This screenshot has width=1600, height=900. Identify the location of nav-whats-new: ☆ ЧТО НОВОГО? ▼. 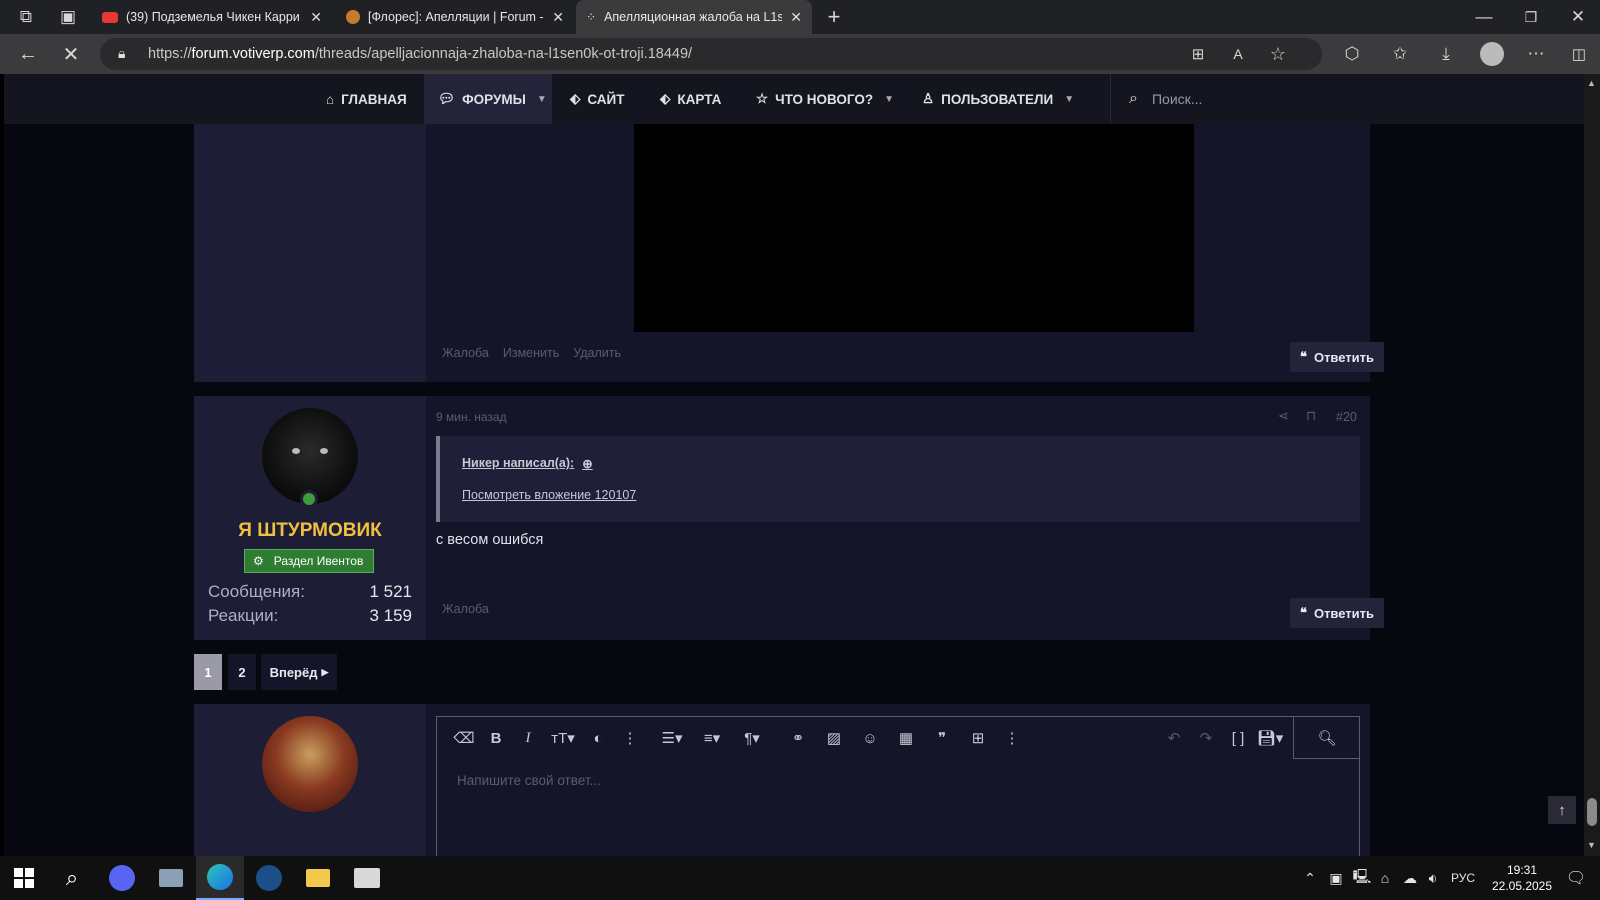
(825, 99).